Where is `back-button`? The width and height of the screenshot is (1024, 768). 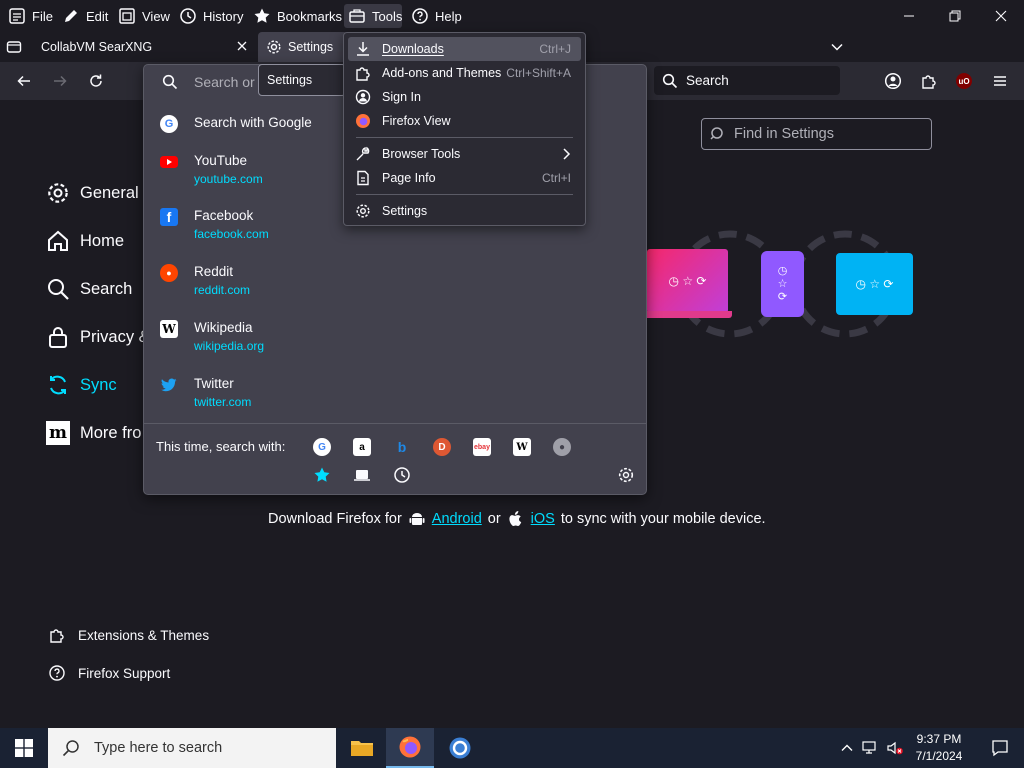 back-button is located at coordinates (24, 81).